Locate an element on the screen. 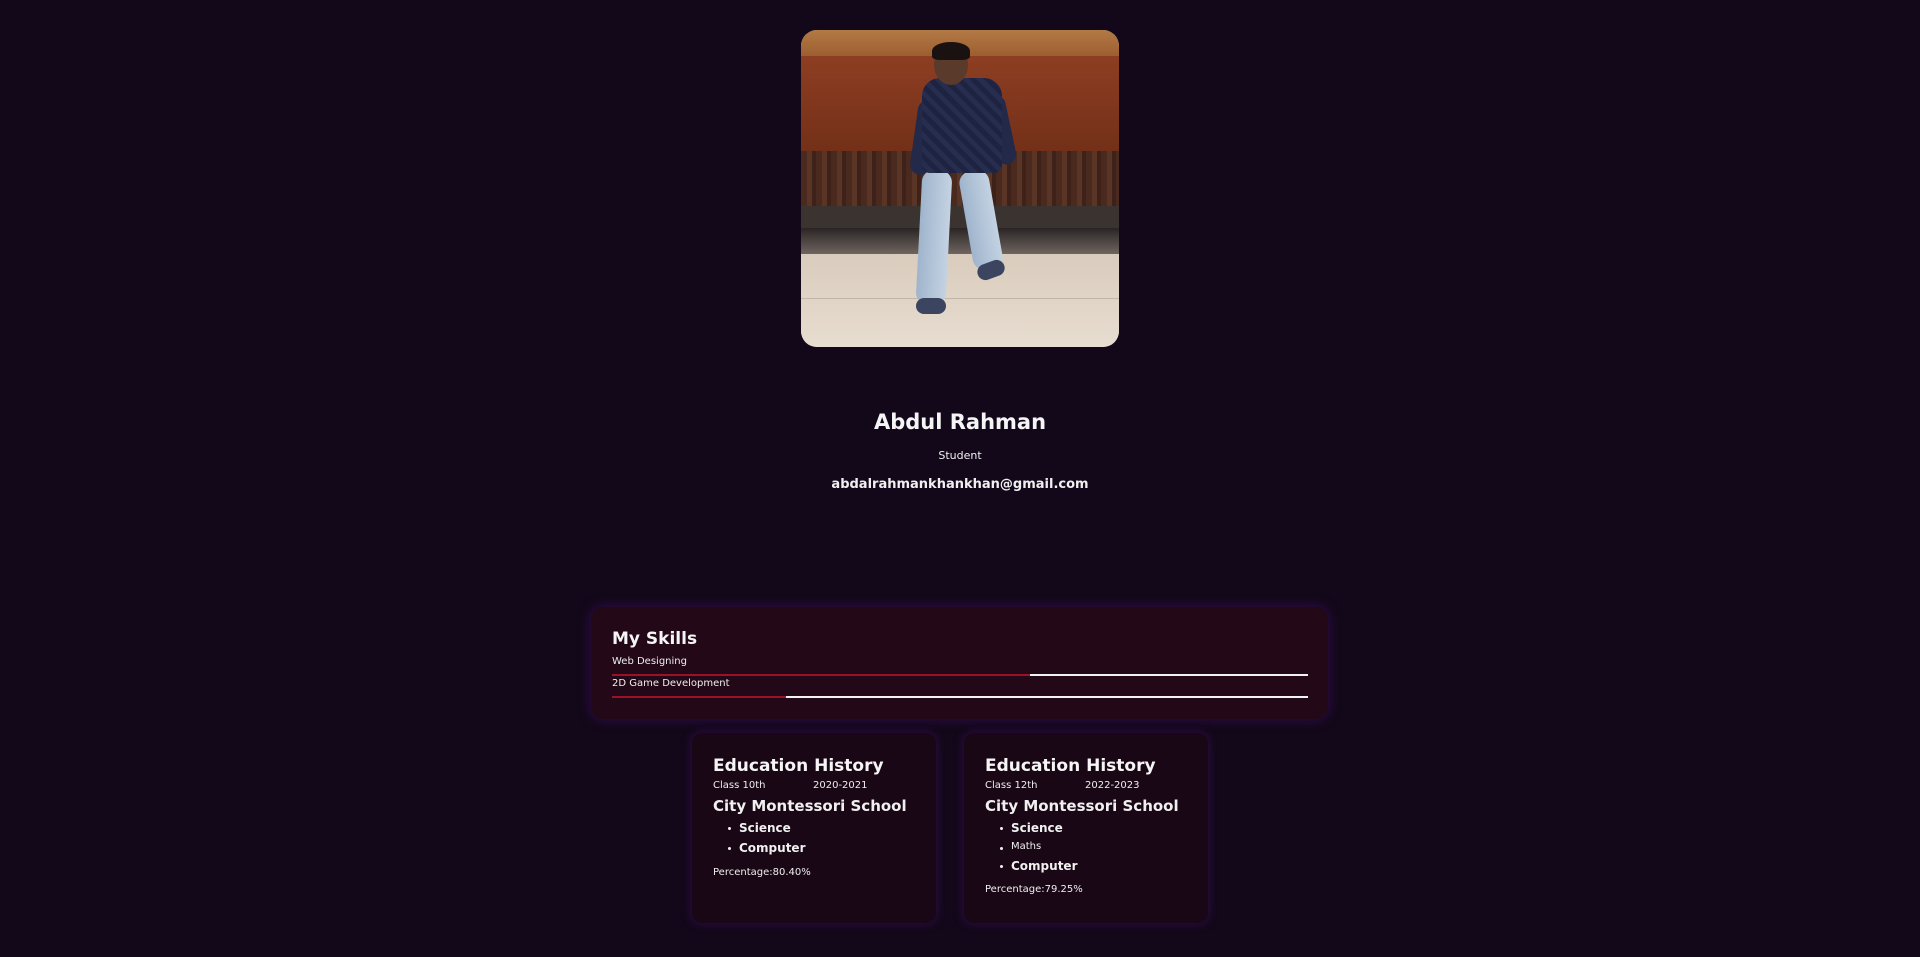 The image size is (1920, 957). profile-email: abdalrahmankhankhan@gmail.com is located at coordinates (960, 484).